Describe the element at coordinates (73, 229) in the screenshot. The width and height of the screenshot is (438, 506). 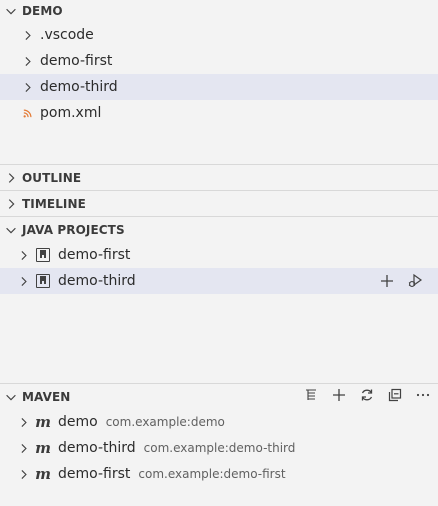
I see `java-projects-title: JAVA PROJECTS` at that location.